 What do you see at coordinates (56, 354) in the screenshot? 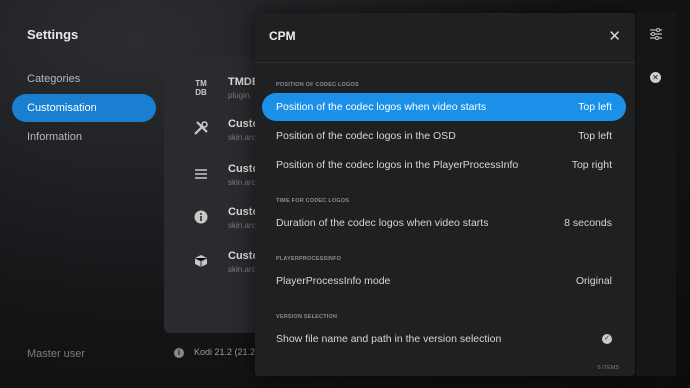
I see `user-profile-label: Master user` at bounding box center [56, 354].